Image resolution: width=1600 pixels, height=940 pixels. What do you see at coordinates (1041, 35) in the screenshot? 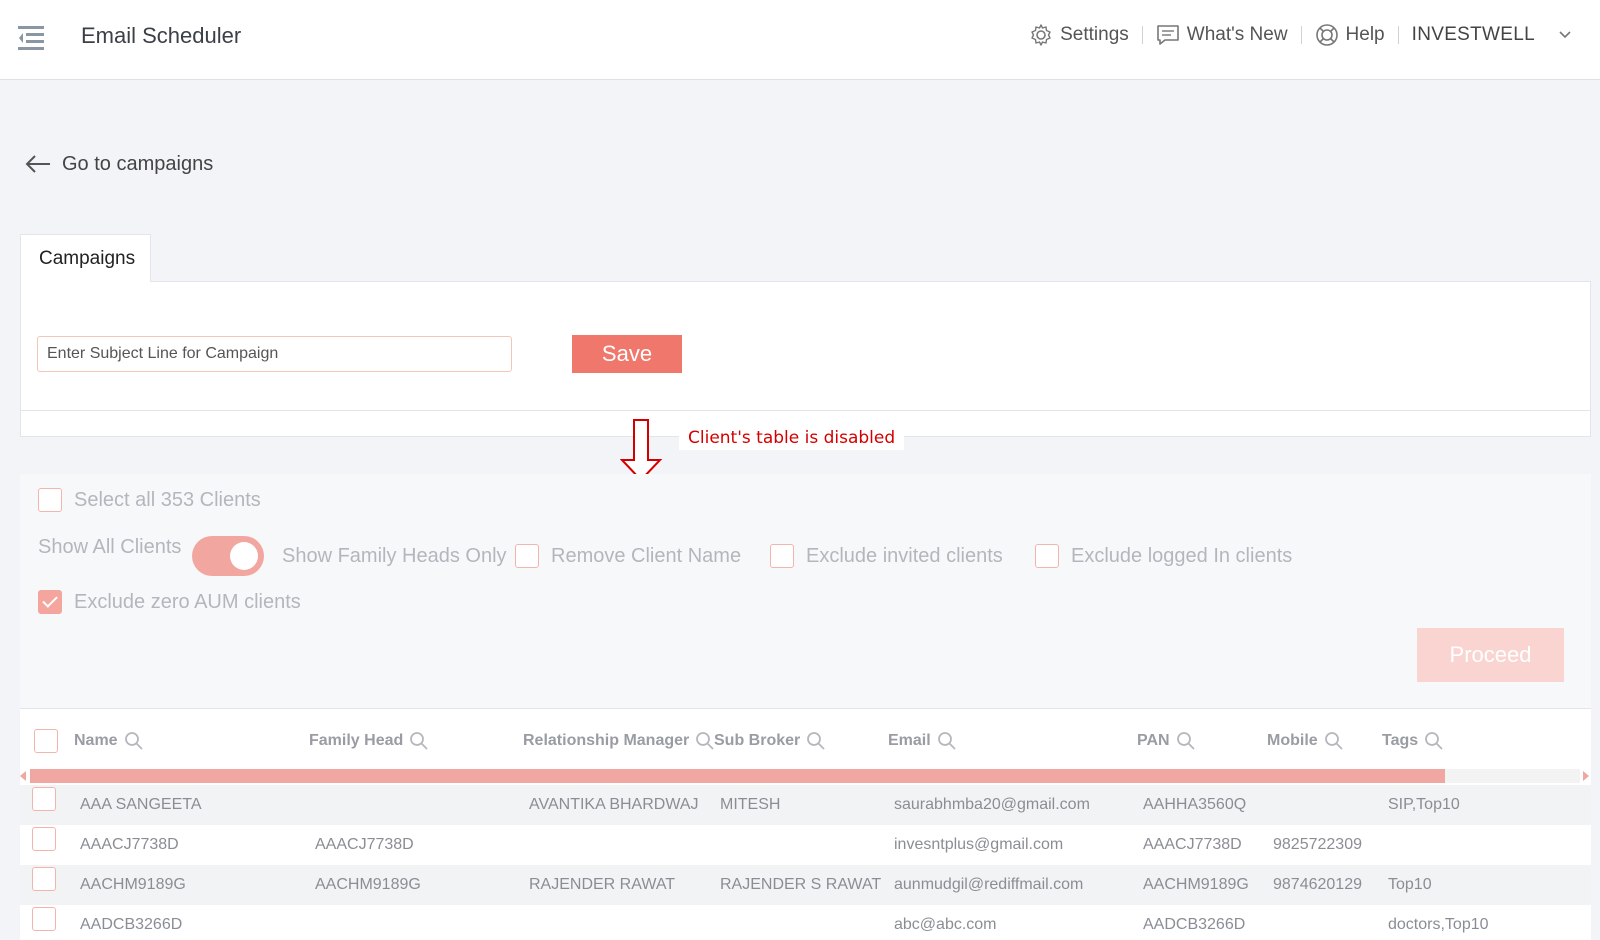
I see `gear-icon` at bounding box center [1041, 35].